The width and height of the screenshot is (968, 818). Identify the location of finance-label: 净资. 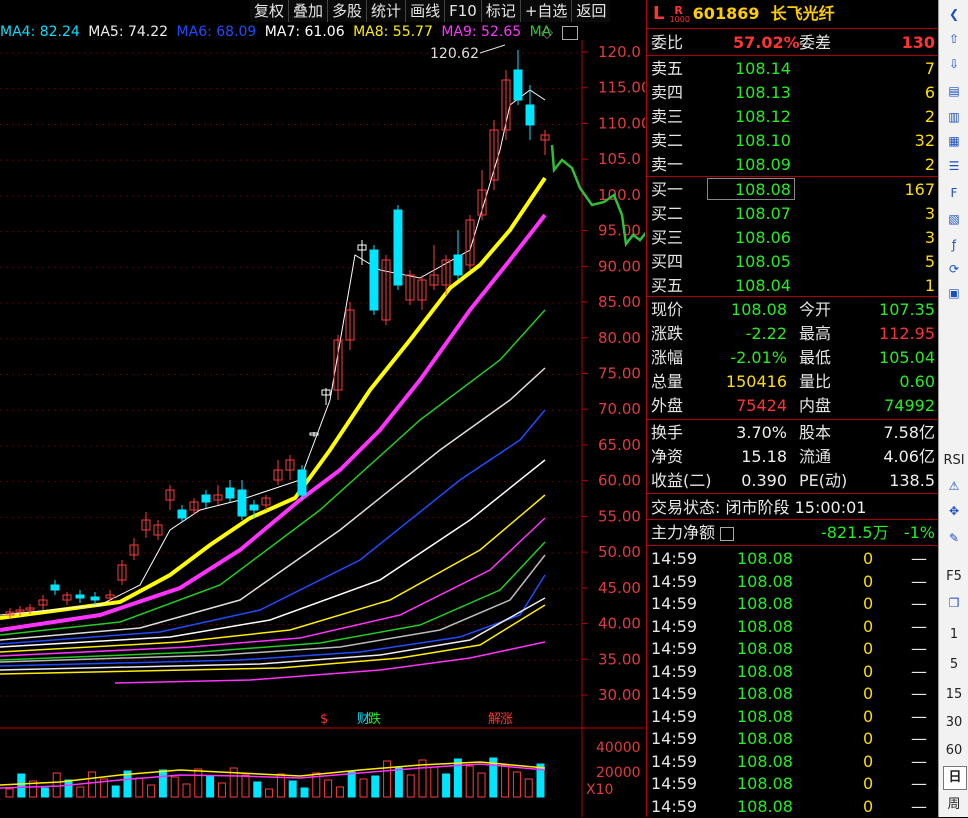
(667, 456).